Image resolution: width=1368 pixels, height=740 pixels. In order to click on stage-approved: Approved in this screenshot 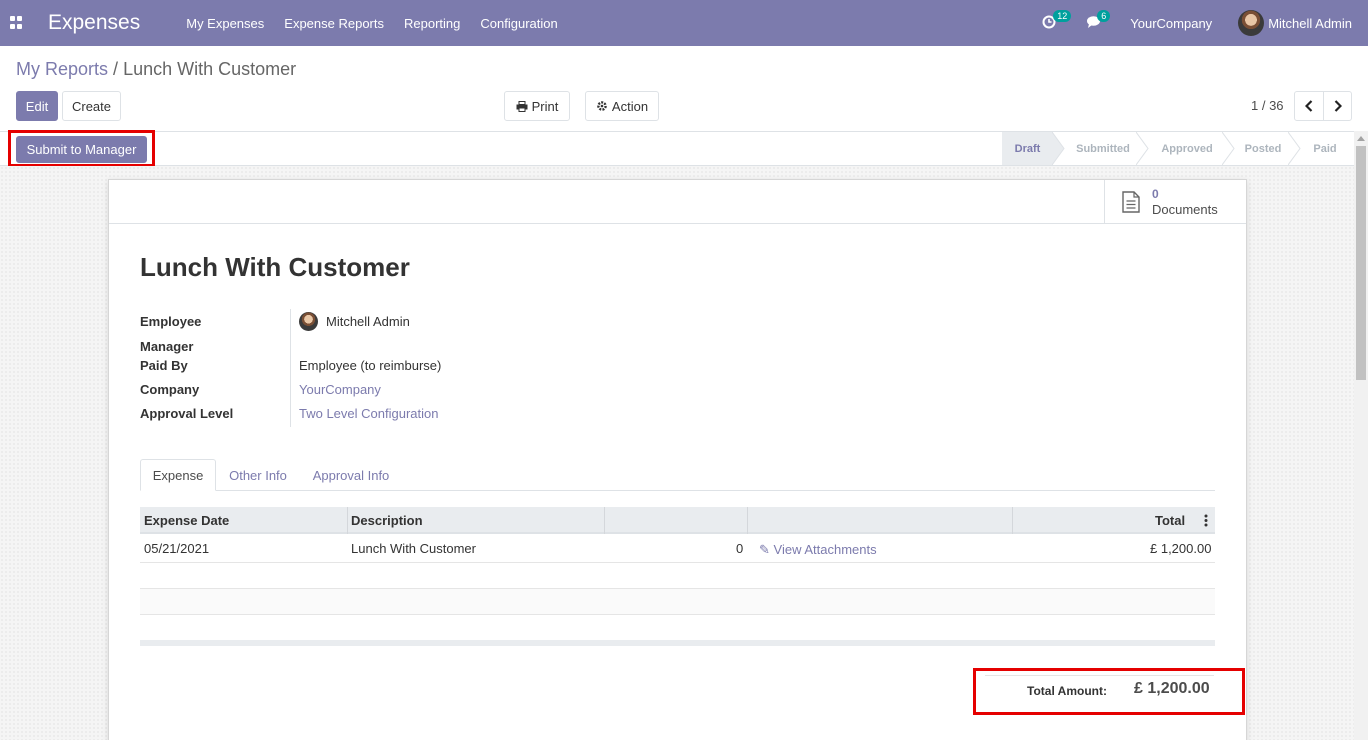, I will do `click(1187, 148)`.